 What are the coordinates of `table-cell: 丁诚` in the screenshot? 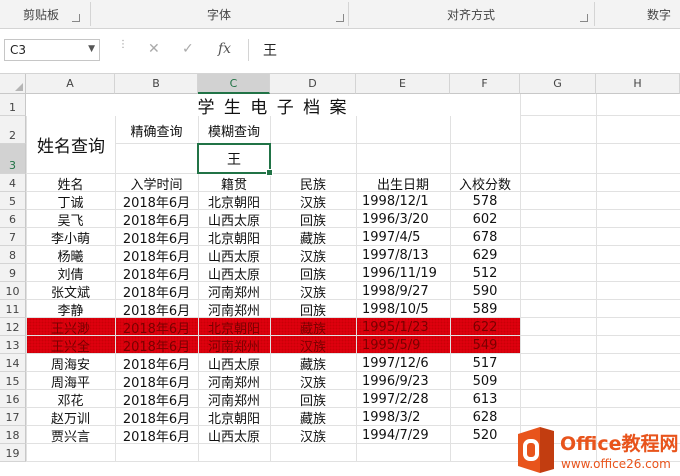 It's located at (70, 201).